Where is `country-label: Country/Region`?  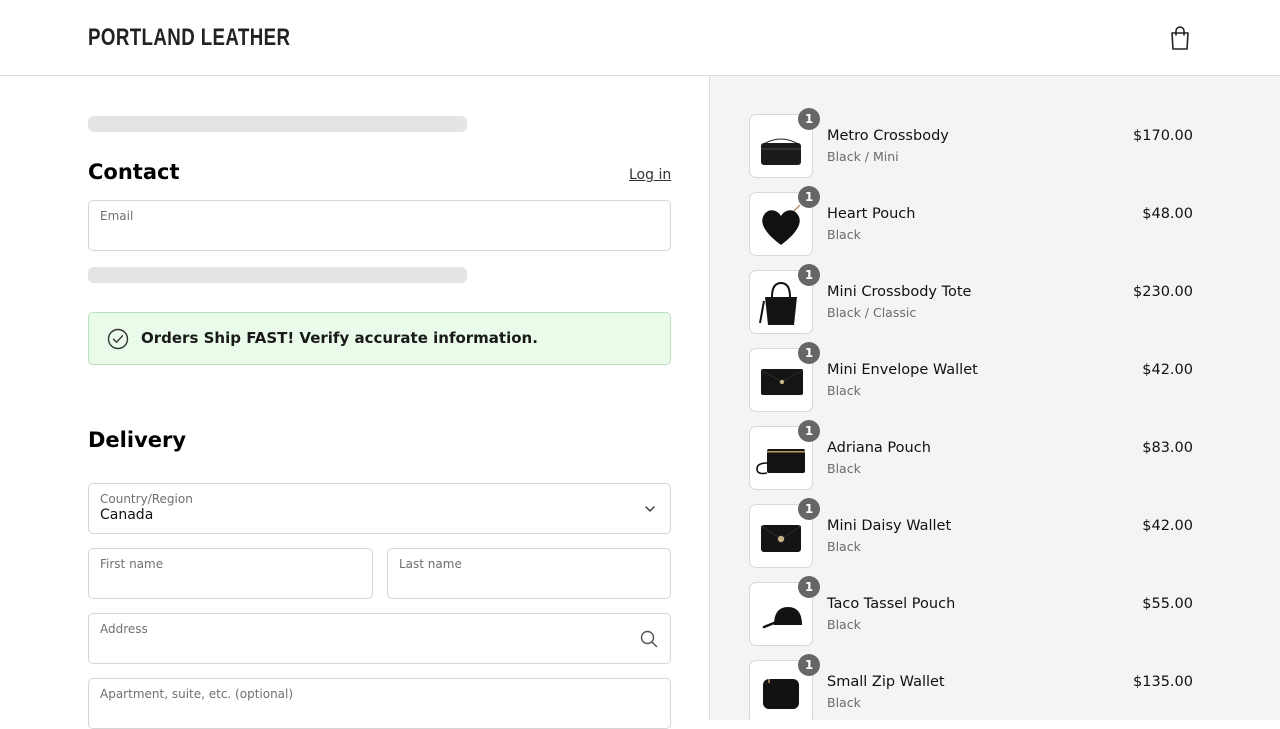
country-label: Country/Region is located at coordinates (146, 499).